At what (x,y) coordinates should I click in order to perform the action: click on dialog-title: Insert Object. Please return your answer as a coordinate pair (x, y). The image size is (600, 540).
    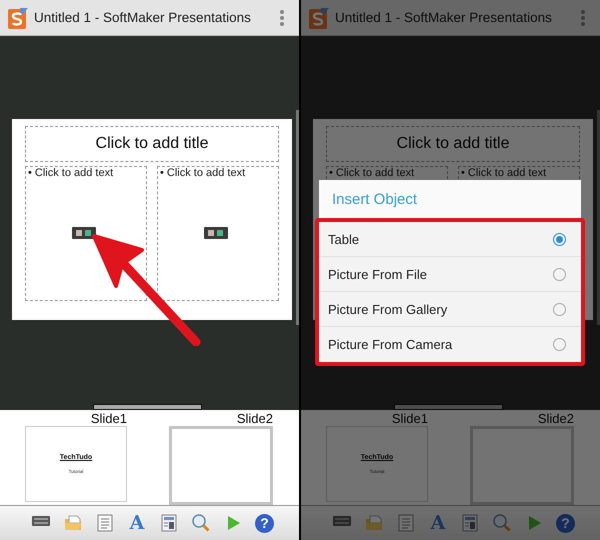
    Looking at the image, I should click on (374, 200).